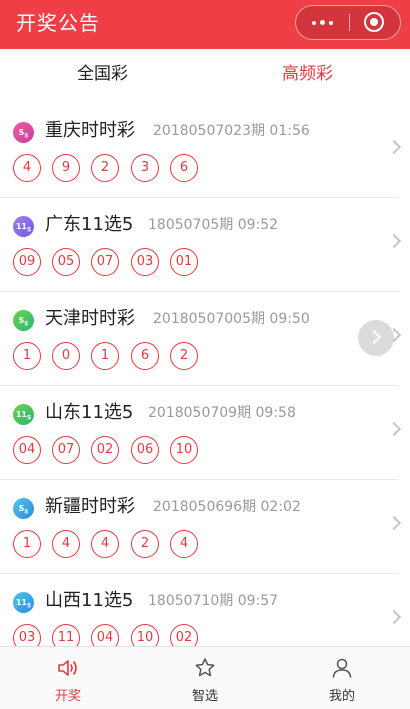  What do you see at coordinates (145, 450) in the screenshot?
I see `number-ball: 06` at bounding box center [145, 450].